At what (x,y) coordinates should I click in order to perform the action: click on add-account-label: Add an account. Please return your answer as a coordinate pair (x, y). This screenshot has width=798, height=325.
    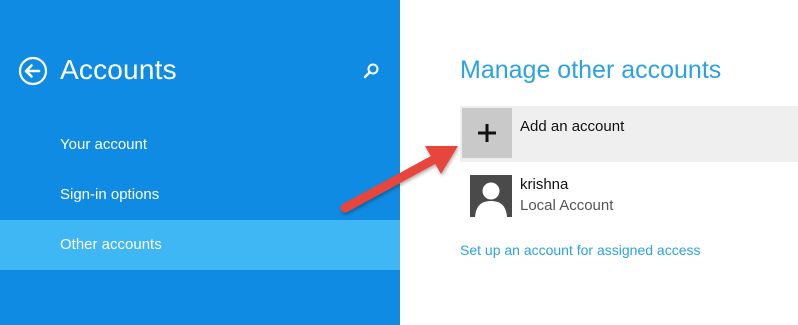
    Looking at the image, I should click on (572, 126).